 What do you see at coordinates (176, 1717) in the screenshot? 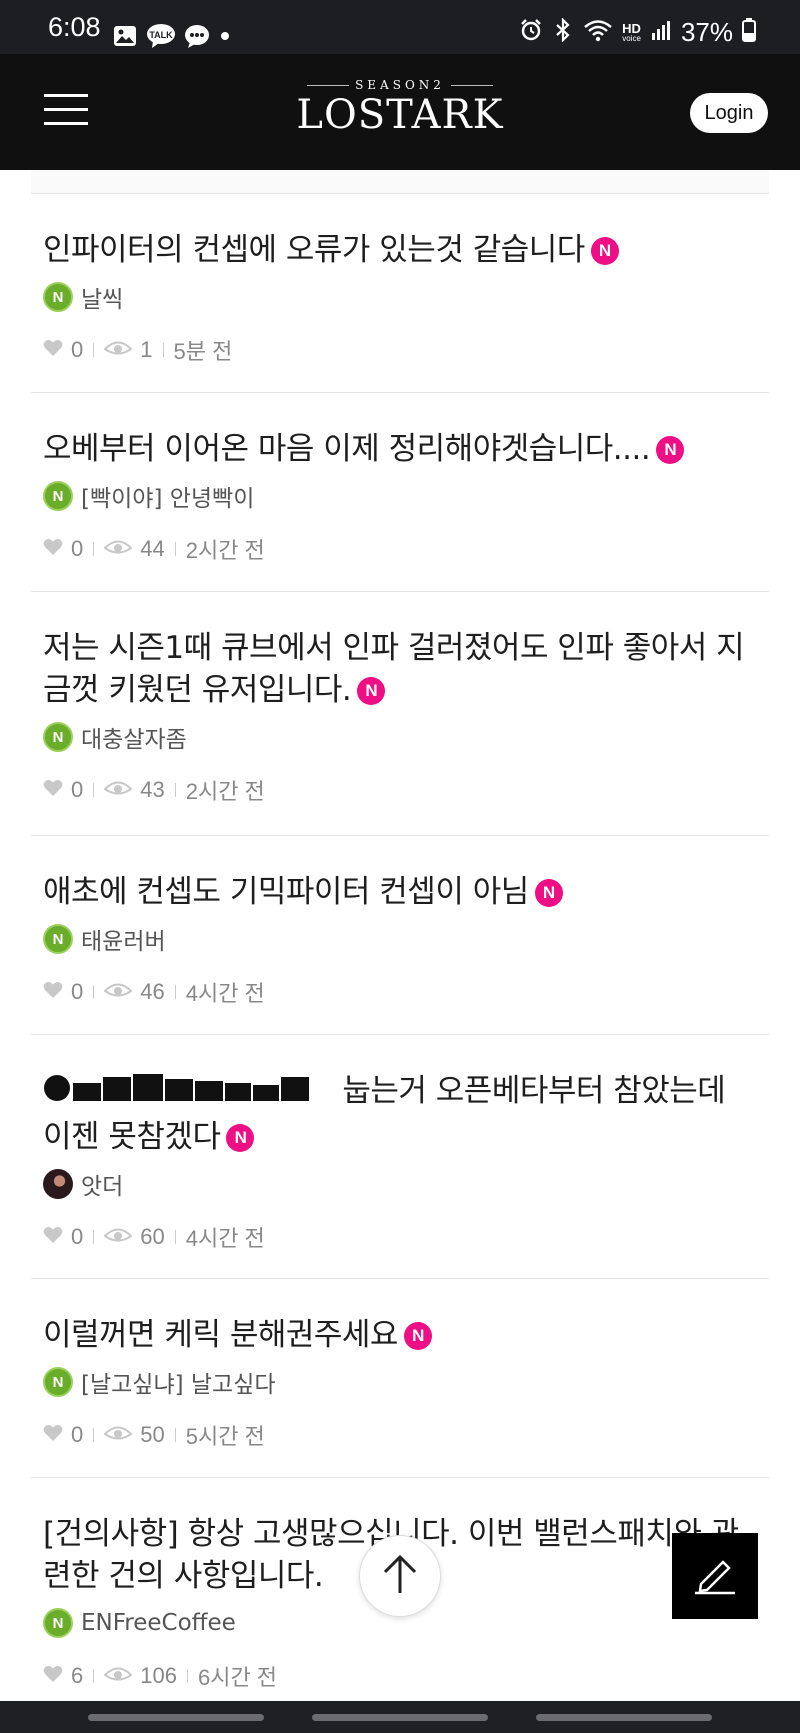
I see `recents-handle` at bounding box center [176, 1717].